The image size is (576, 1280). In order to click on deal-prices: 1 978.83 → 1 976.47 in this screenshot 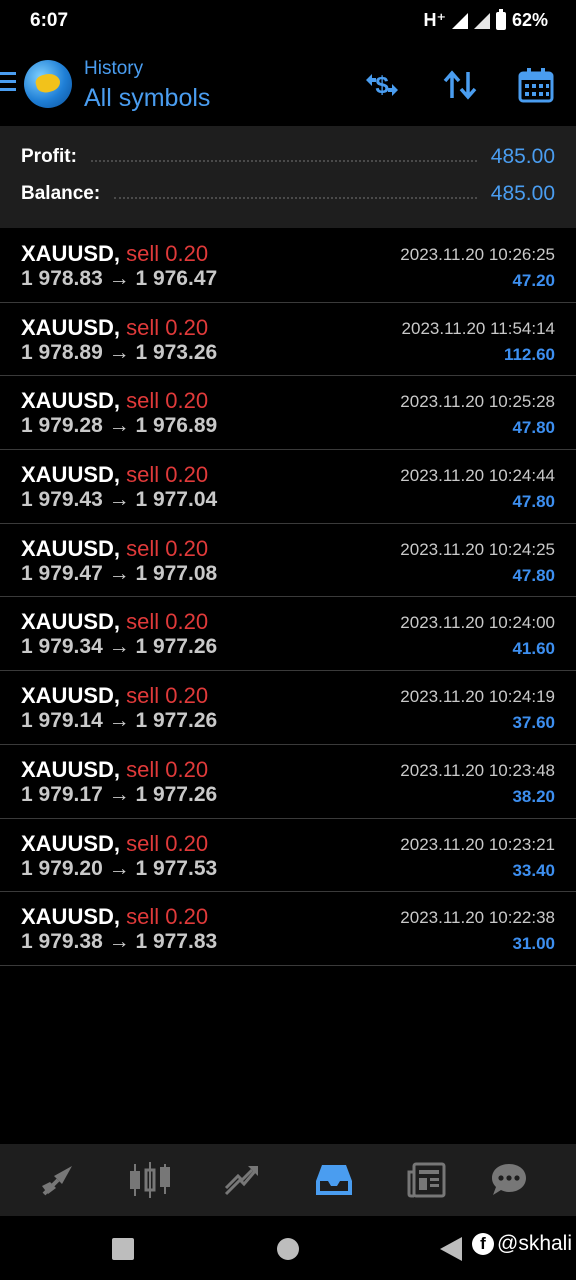, I will do `click(119, 279)`.